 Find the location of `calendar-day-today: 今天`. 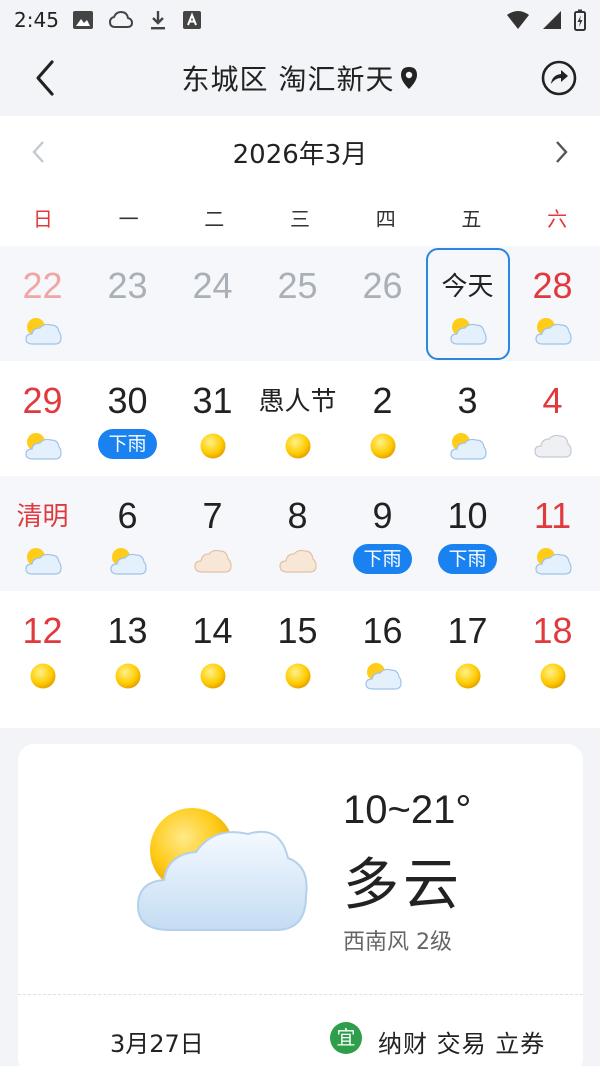

calendar-day-today: 今天 is located at coordinates (467, 303).